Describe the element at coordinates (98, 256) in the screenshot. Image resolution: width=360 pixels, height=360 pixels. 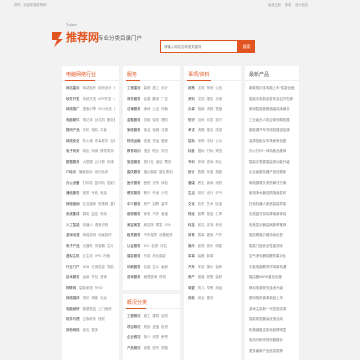
I see `subcategory-link: VPS` at that location.